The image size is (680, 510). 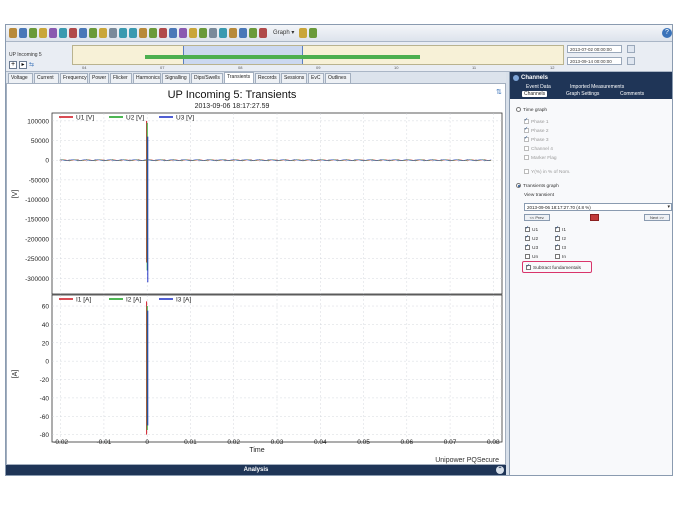 What do you see at coordinates (657, 217) in the screenshot?
I see `next-button: Next >>` at bounding box center [657, 217].